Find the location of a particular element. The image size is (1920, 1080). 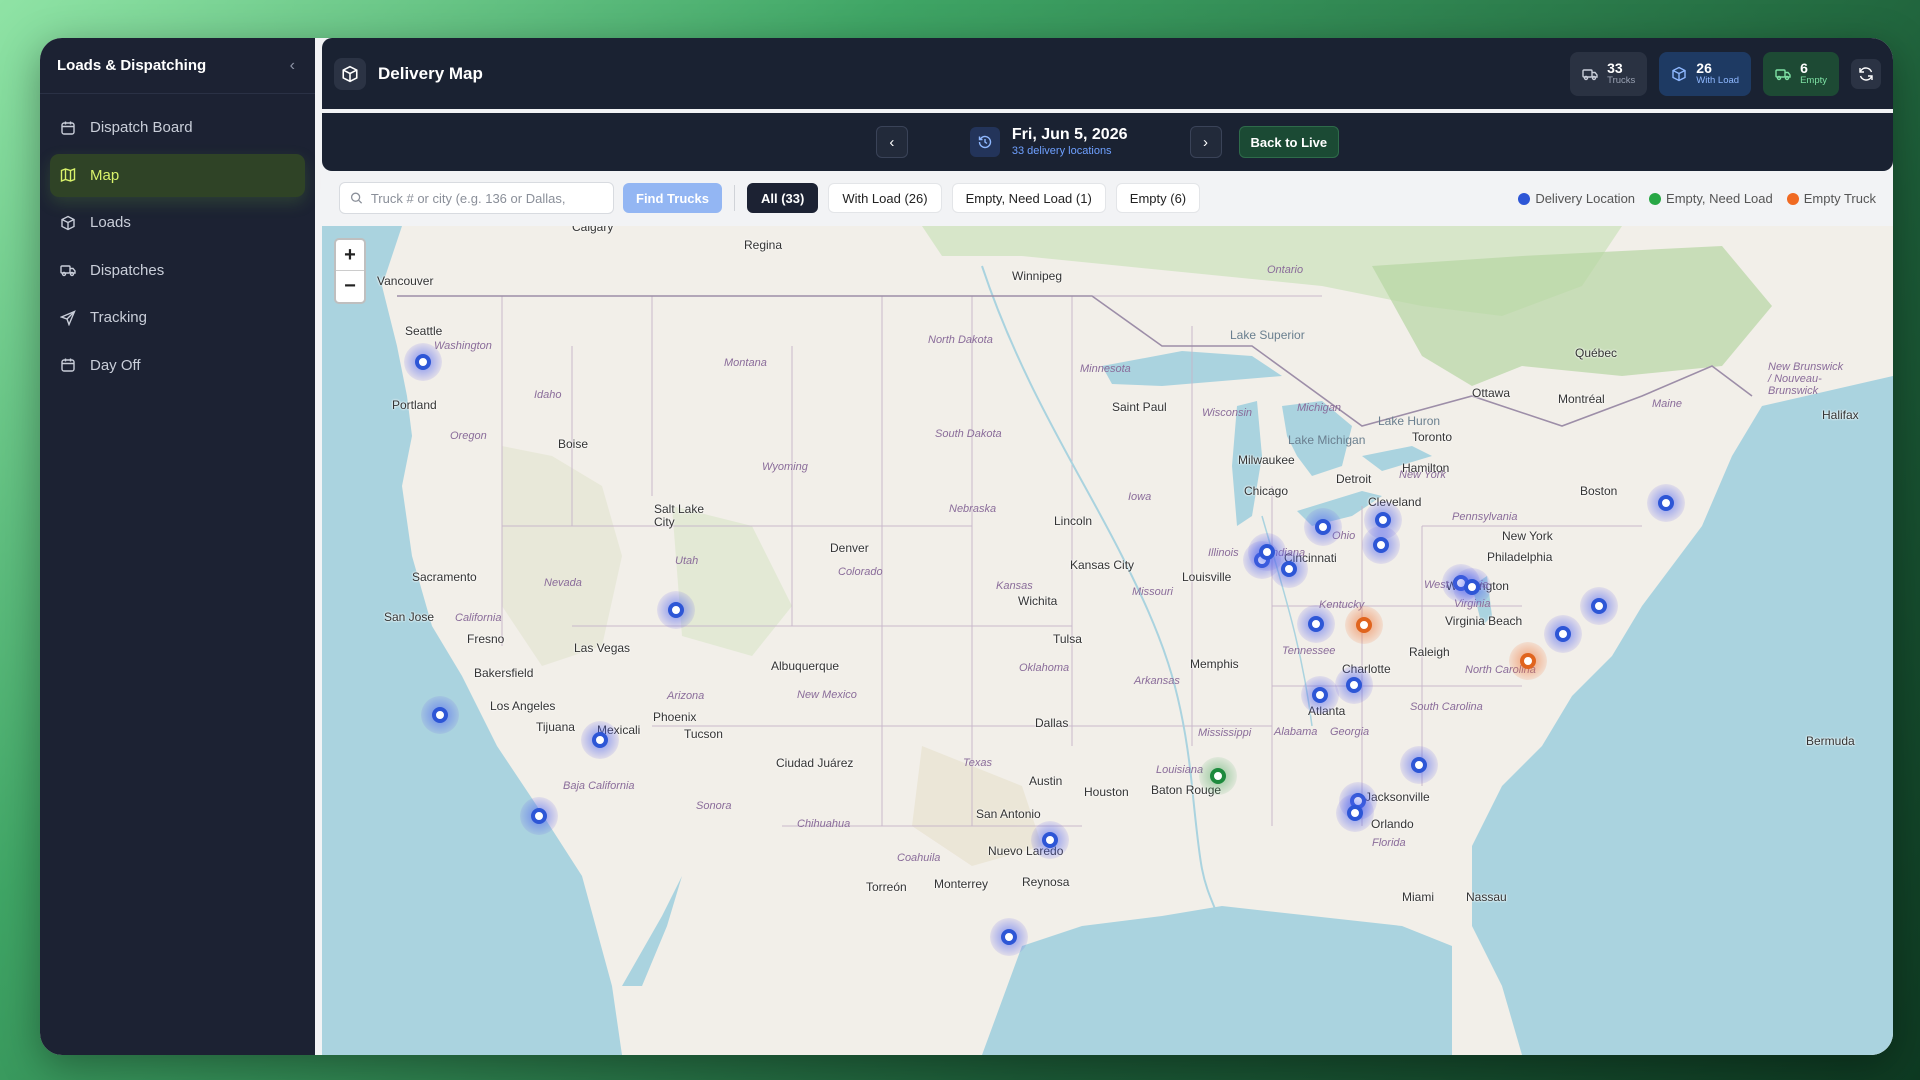

city-label: Saint Paul is located at coordinates (1139, 407).